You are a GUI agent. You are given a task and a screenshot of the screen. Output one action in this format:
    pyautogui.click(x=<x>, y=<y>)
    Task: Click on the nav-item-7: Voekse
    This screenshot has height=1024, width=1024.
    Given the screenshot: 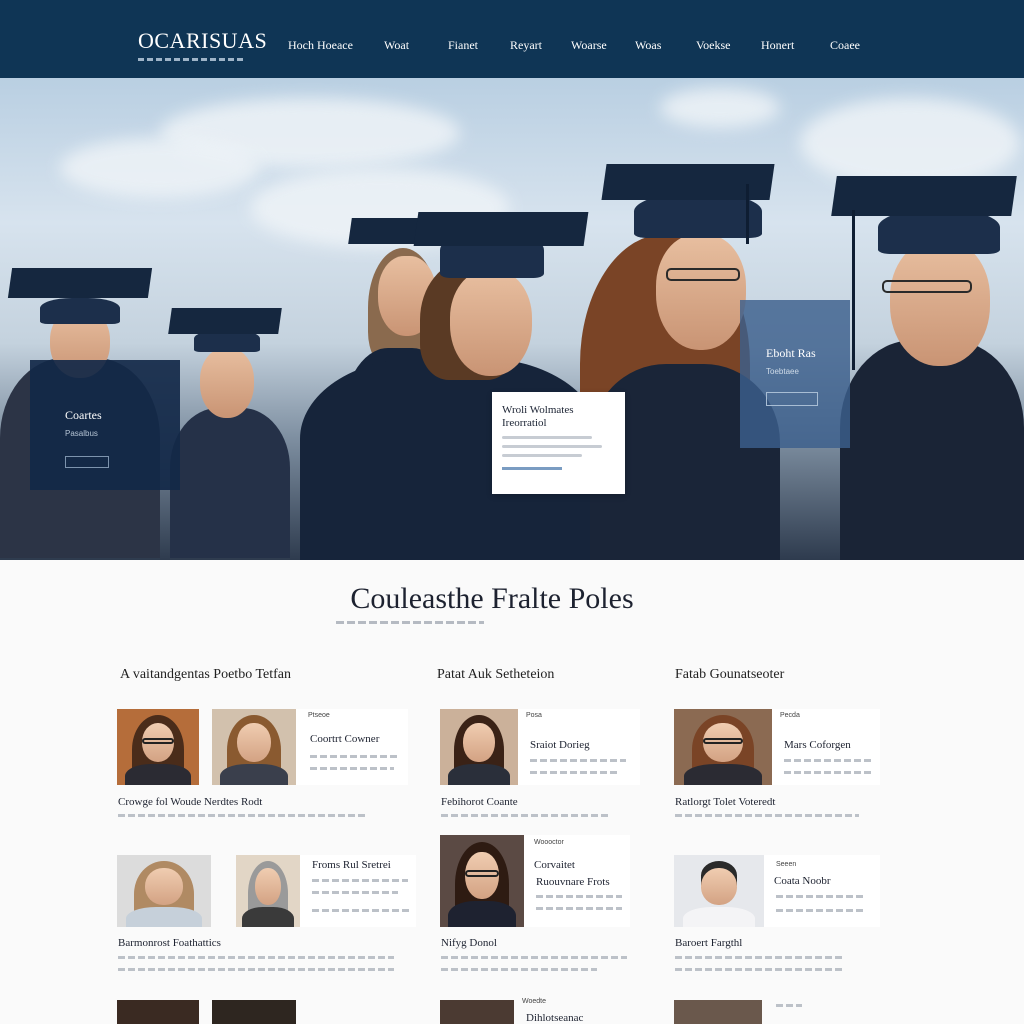 What is the action you would take?
    pyautogui.click(x=713, y=45)
    